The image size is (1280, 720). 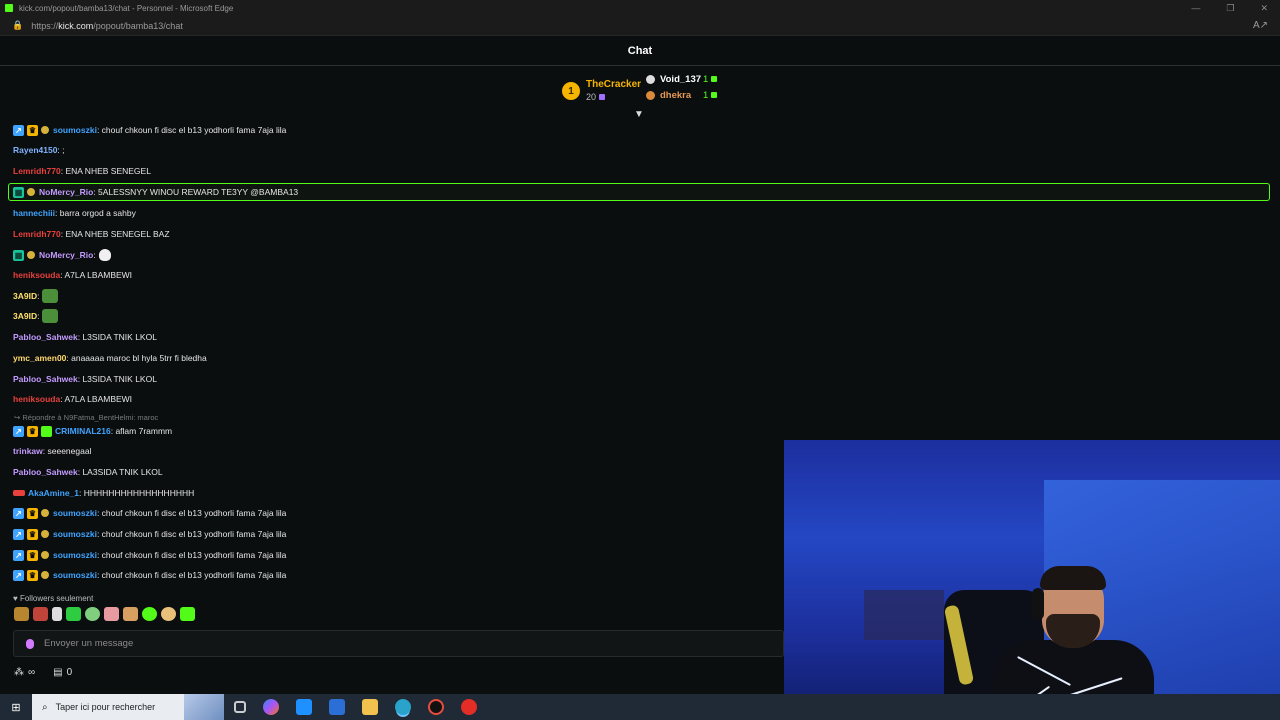 What do you see at coordinates (73, 614) in the screenshot?
I see `dance-emote-icon` at bounding box center [73, 614].